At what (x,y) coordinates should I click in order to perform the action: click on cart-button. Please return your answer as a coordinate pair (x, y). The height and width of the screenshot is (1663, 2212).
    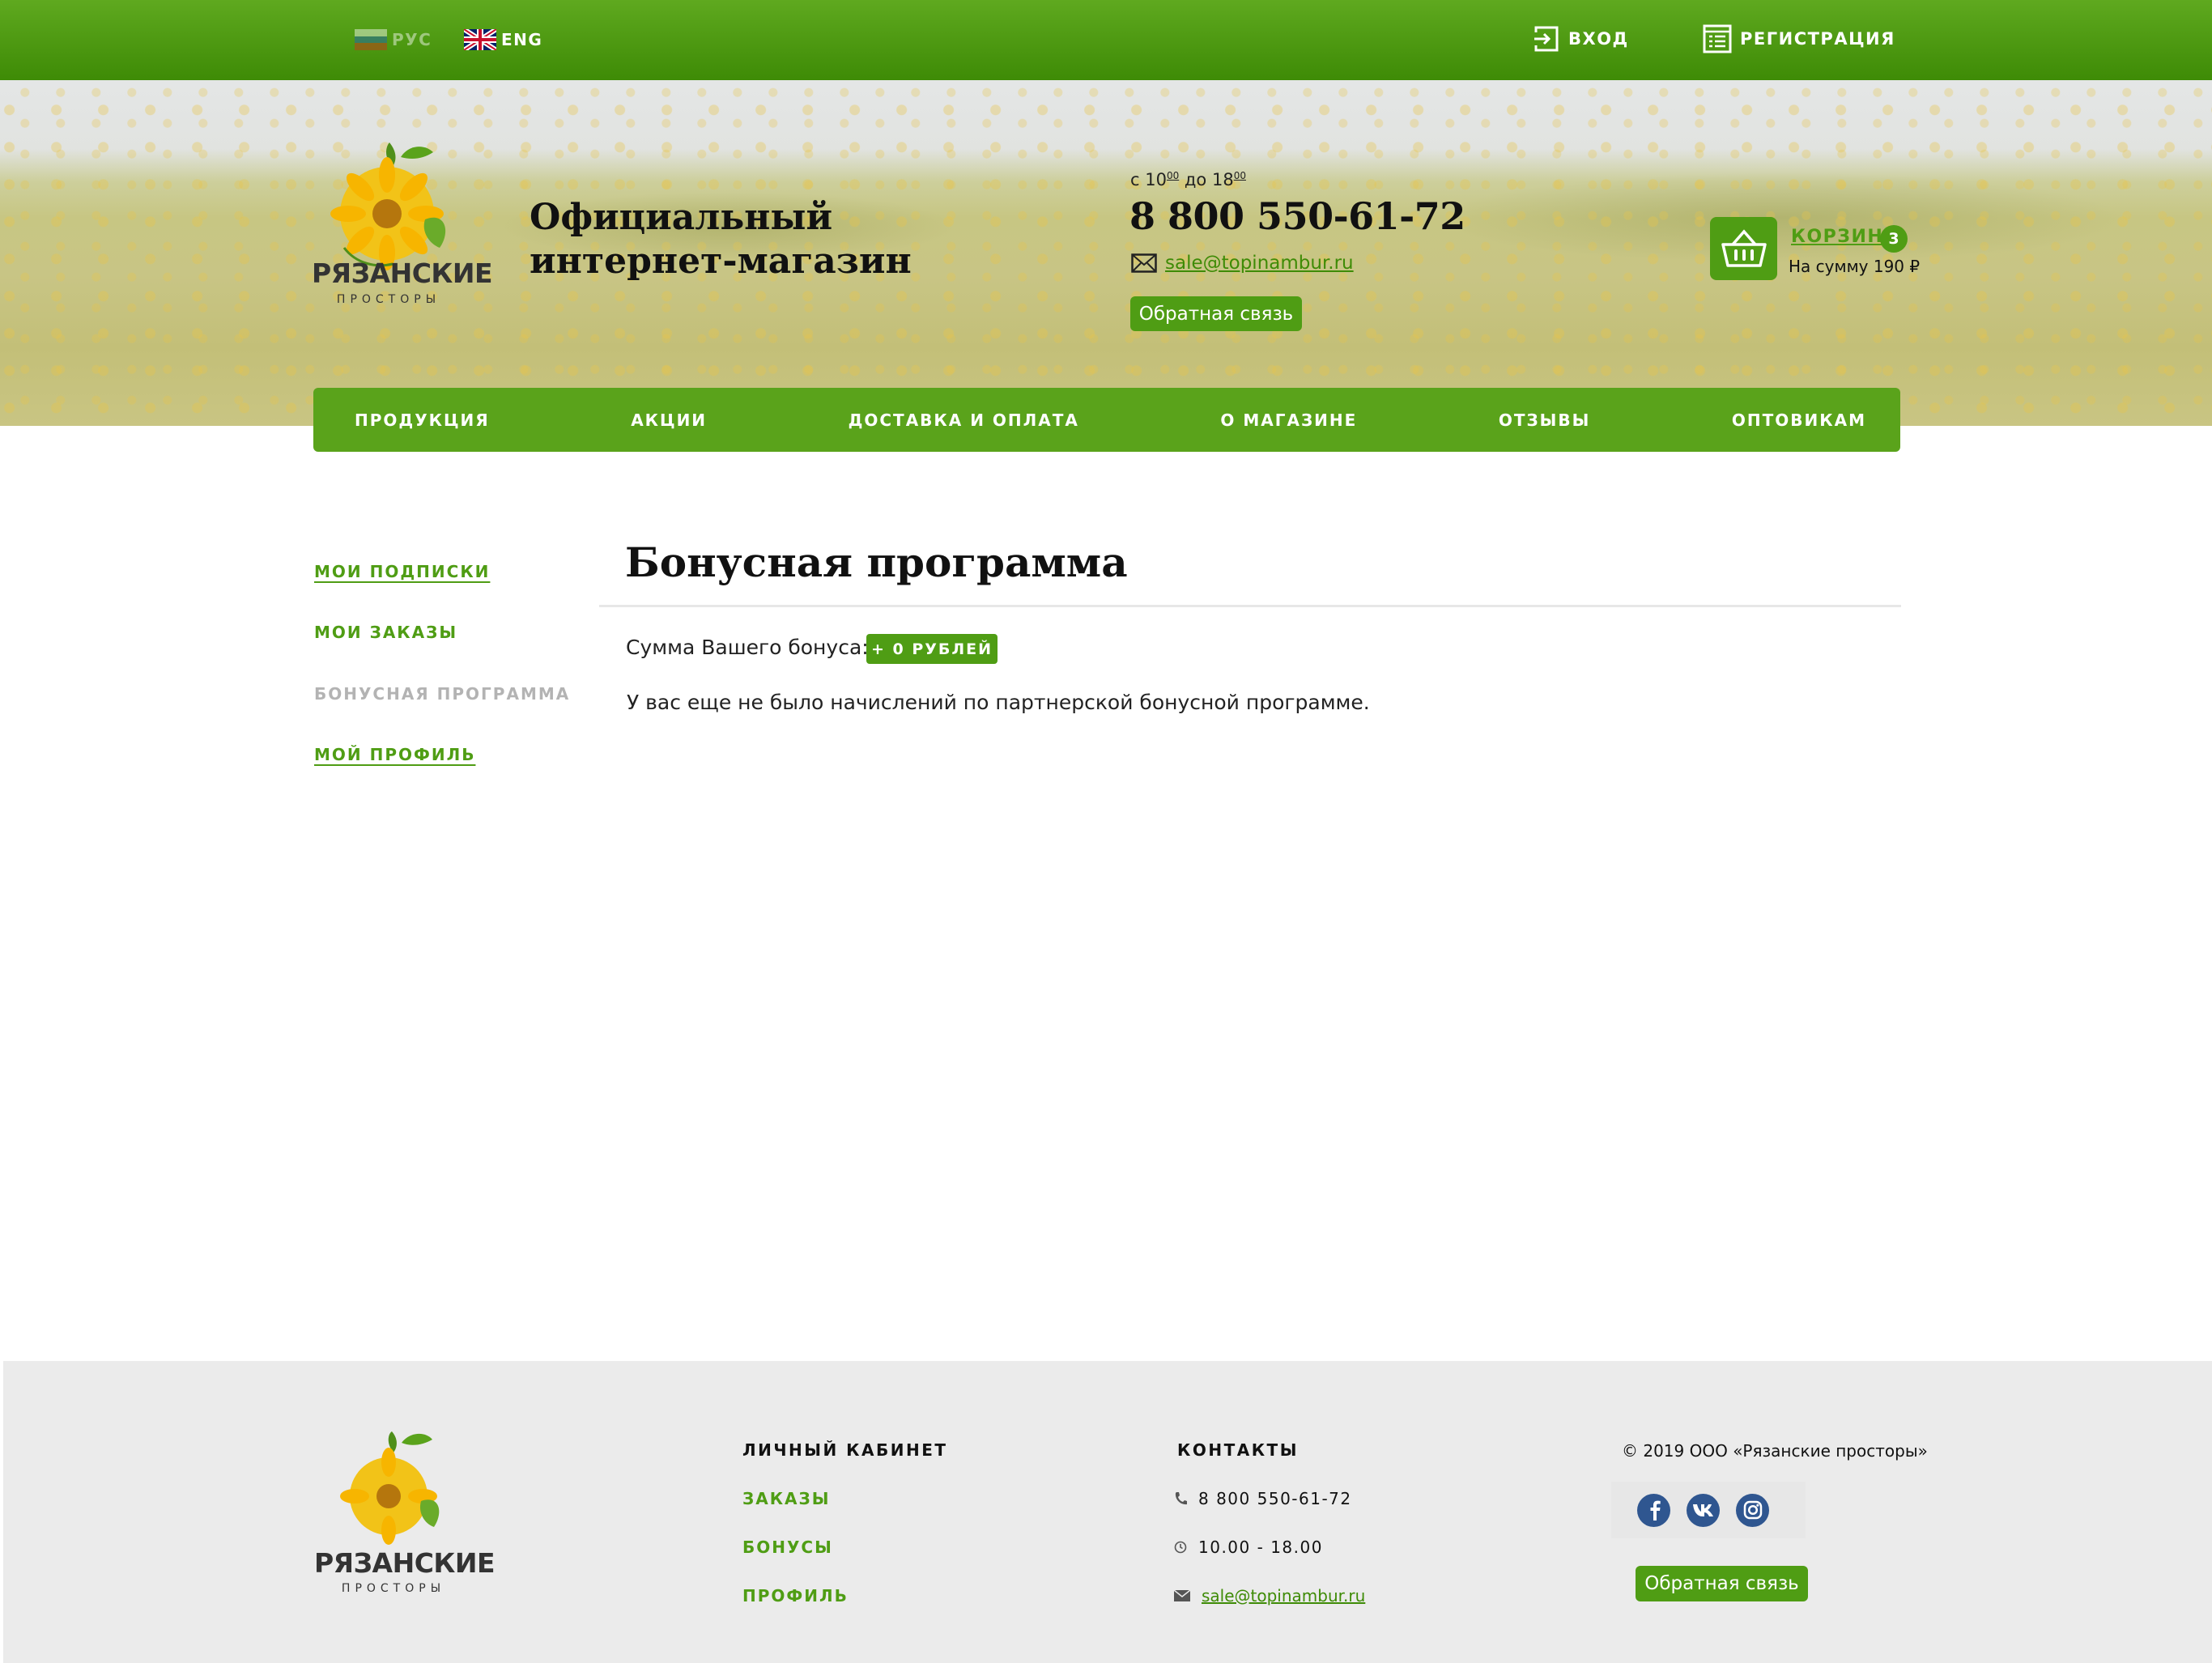
    Looking at the image, I should click on (1744, 248).